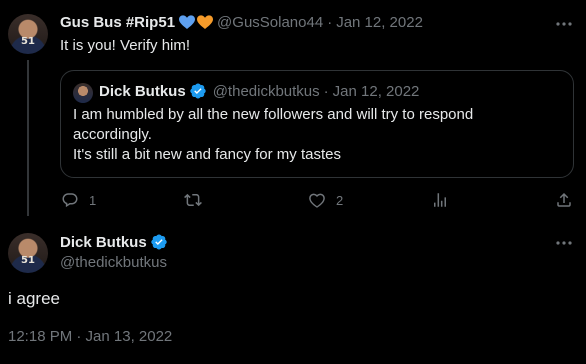 Image resolution: width=586 pixels, height=364 pixels. Describe the element at coordinates (376, 91) in the screenshot. I see `quoted-date: Jan 12, 2022` at that location.